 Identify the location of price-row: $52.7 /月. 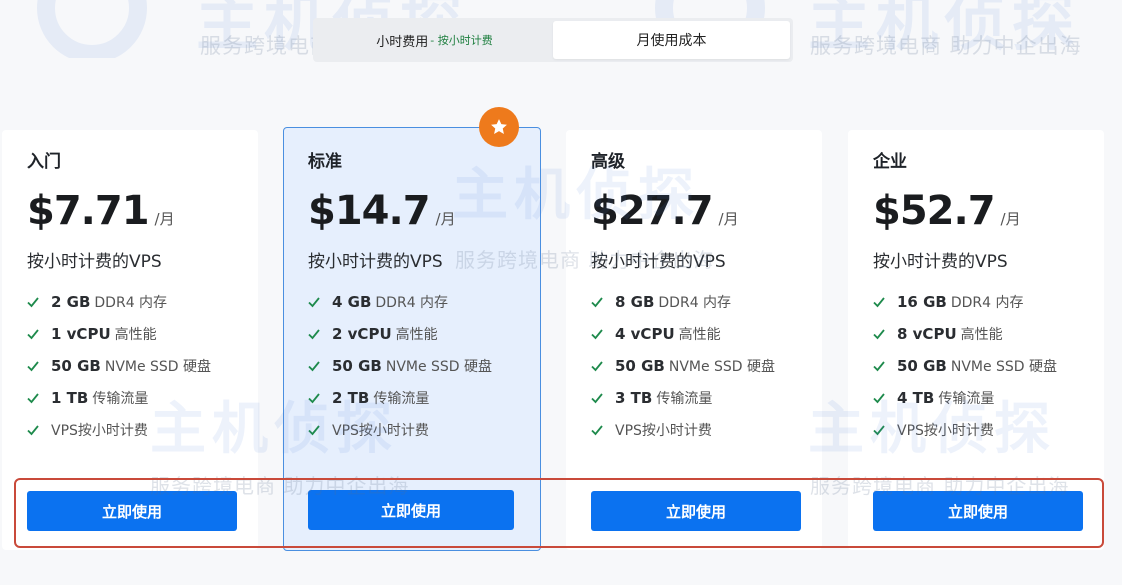
(976, 216).